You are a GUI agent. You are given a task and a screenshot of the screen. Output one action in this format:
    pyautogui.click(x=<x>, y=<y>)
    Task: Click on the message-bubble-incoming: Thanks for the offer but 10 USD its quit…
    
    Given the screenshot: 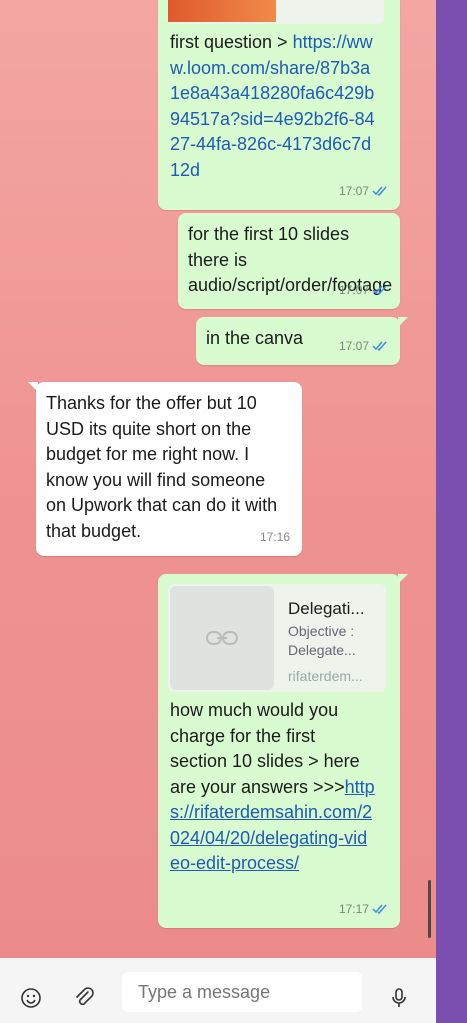 What is the action you would take?
    pyautogui.click(x=165, y=469)
    